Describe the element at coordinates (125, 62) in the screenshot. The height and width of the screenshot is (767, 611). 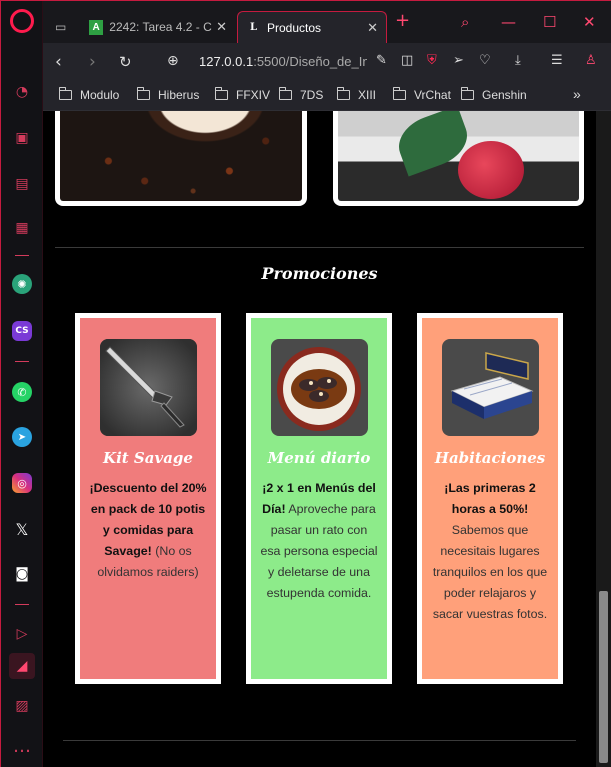
I see `reload-icon: ↻` at that location.